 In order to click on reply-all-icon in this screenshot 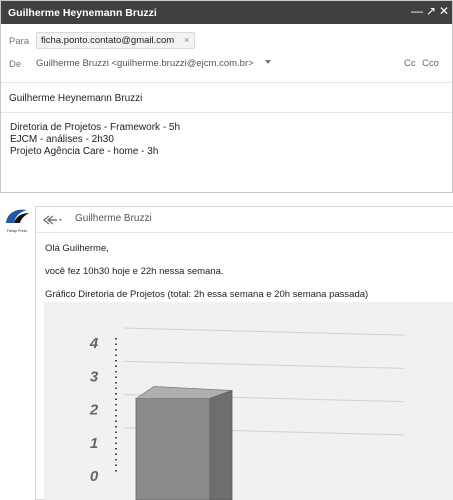, I will do `click(53, 220)`.